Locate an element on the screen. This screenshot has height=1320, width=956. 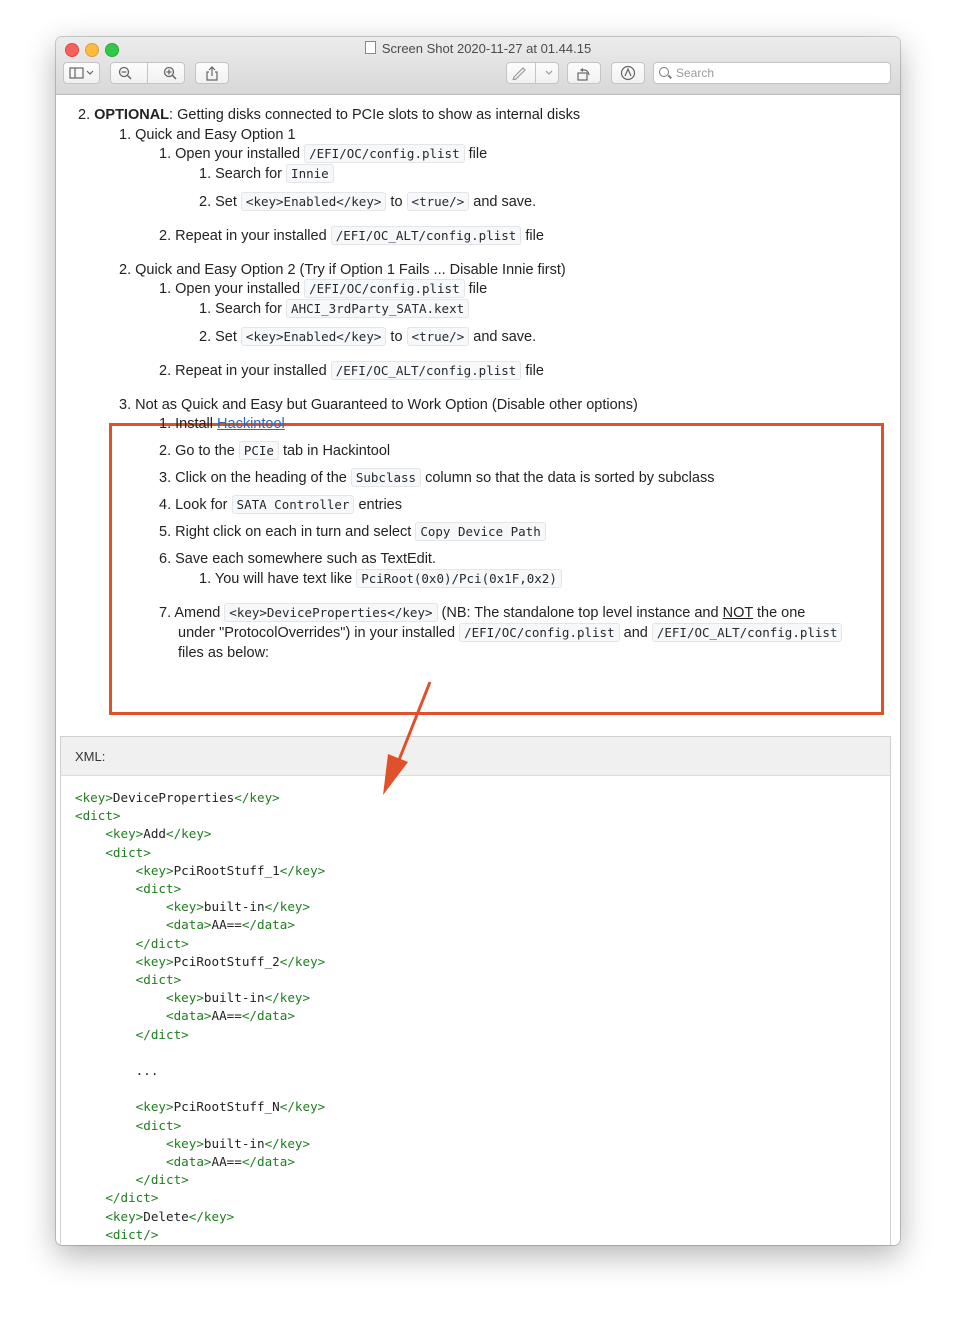
xml-line: <key>DeviceProperties</key> is located at coordinates (177, 798).